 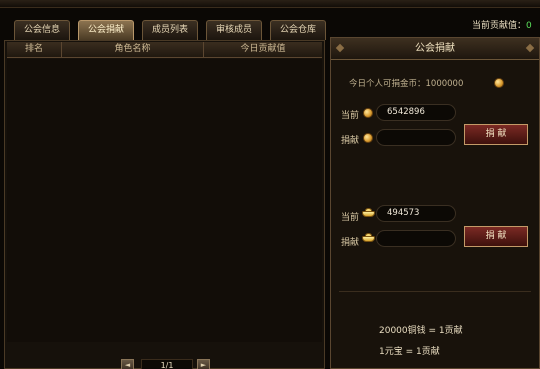 What do you see at coordinates (406, 84) in the screenshot?
I see `daily-limit-text: 今日个人可捐金币：1000000` at bounding box center [406, 84].